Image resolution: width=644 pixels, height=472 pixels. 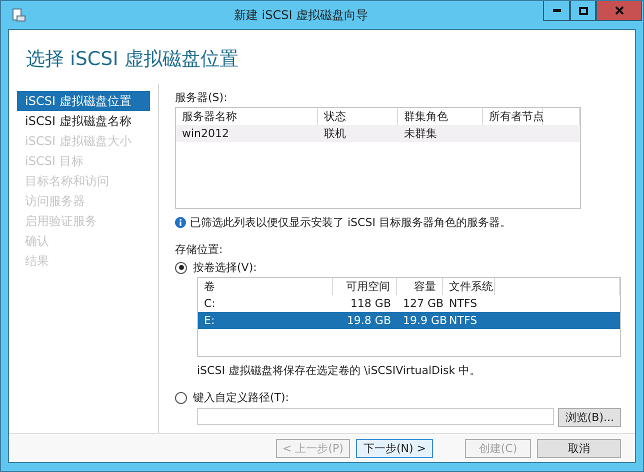 What do you see at coordinates (469, 286) in the screenshot?
I see `column-header: 文件系统` at bounding box center [469, 286].